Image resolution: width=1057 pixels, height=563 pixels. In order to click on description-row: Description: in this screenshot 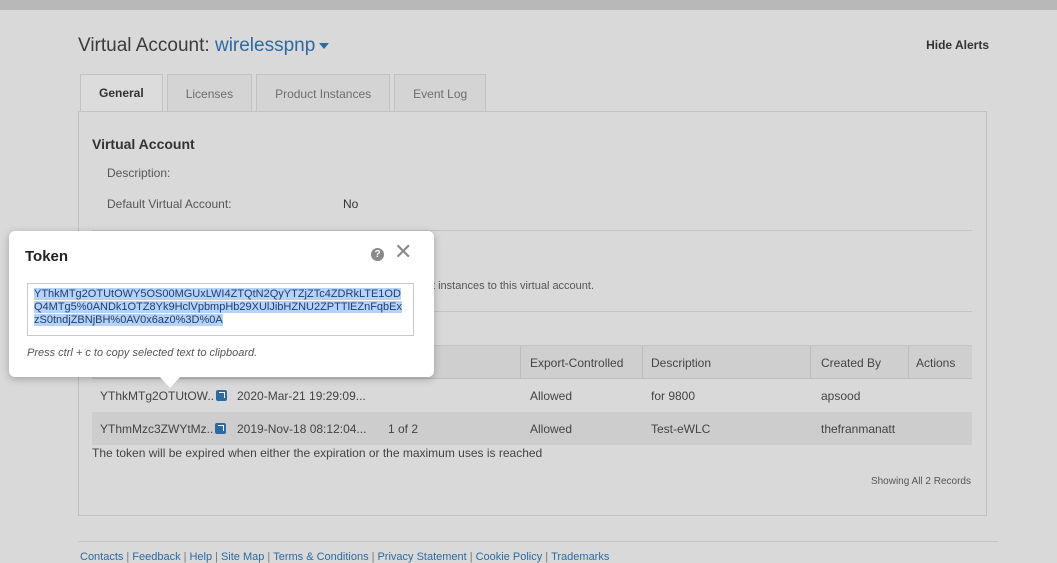, I will do `click(138, 173)`.